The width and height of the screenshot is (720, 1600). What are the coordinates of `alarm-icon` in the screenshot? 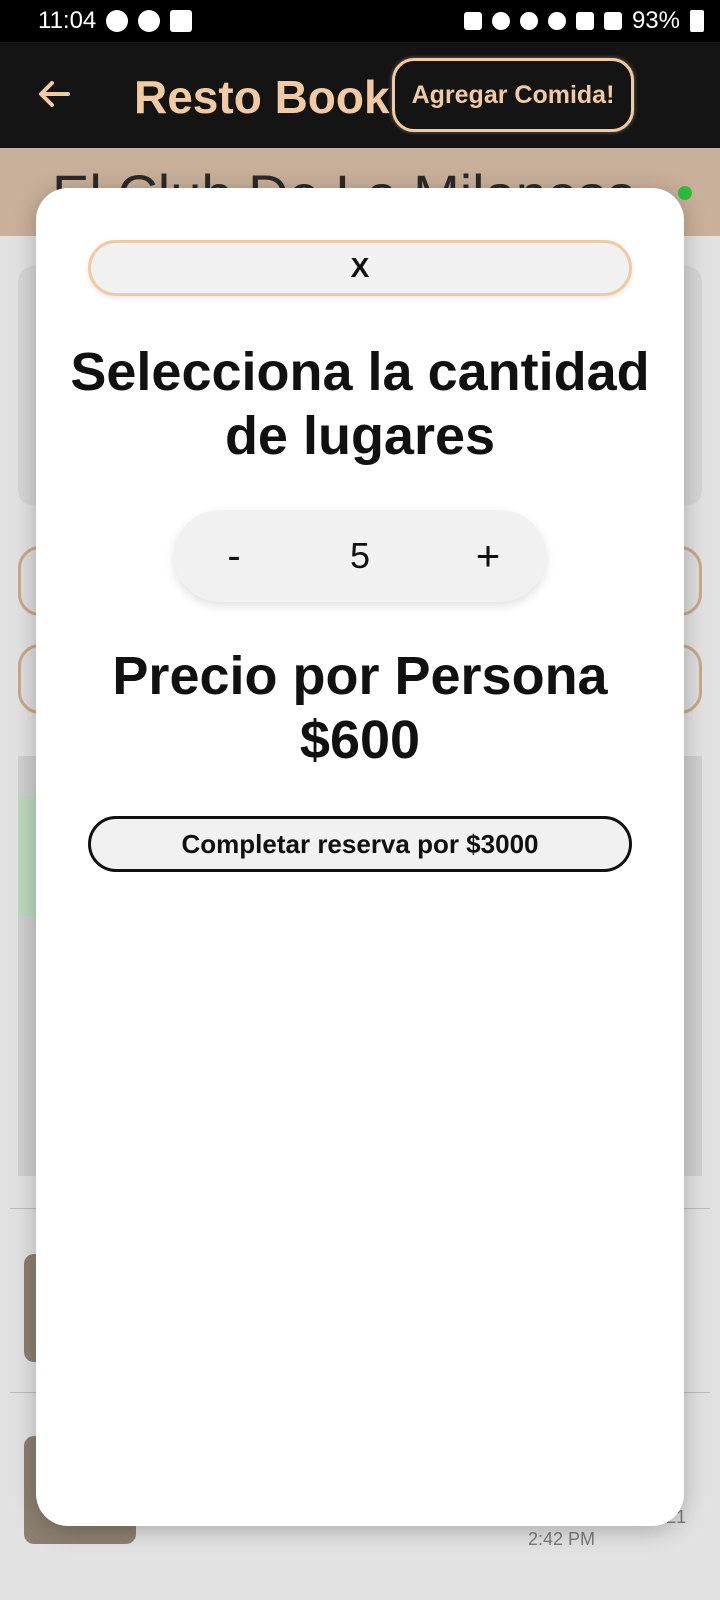 It's located at (500, 21).